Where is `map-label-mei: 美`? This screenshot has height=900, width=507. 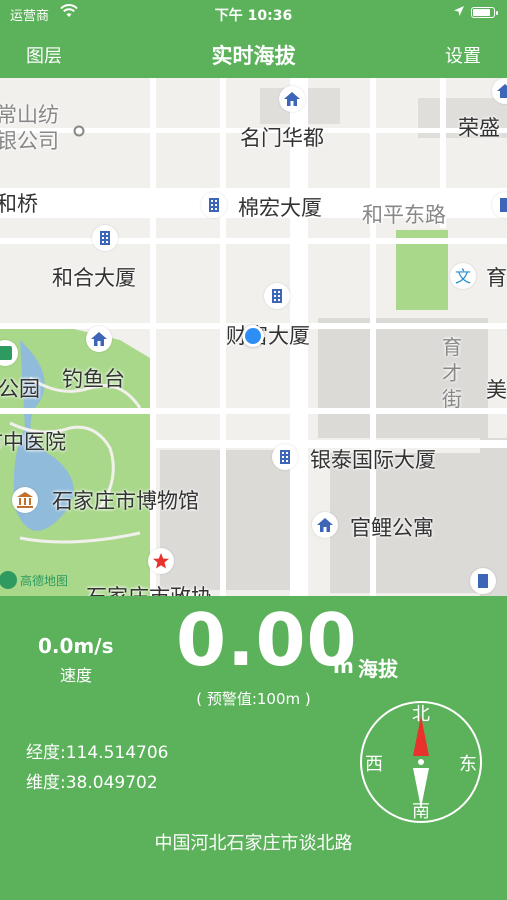
map-label-mei: 美 is located at coordinates (496, 390).